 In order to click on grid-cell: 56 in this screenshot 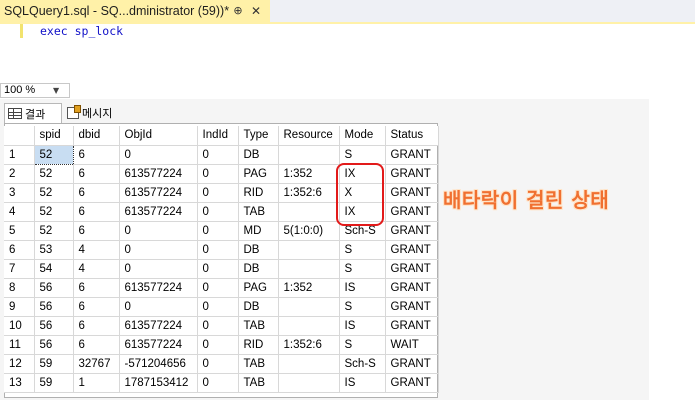, I will do `click(54, 345)`.